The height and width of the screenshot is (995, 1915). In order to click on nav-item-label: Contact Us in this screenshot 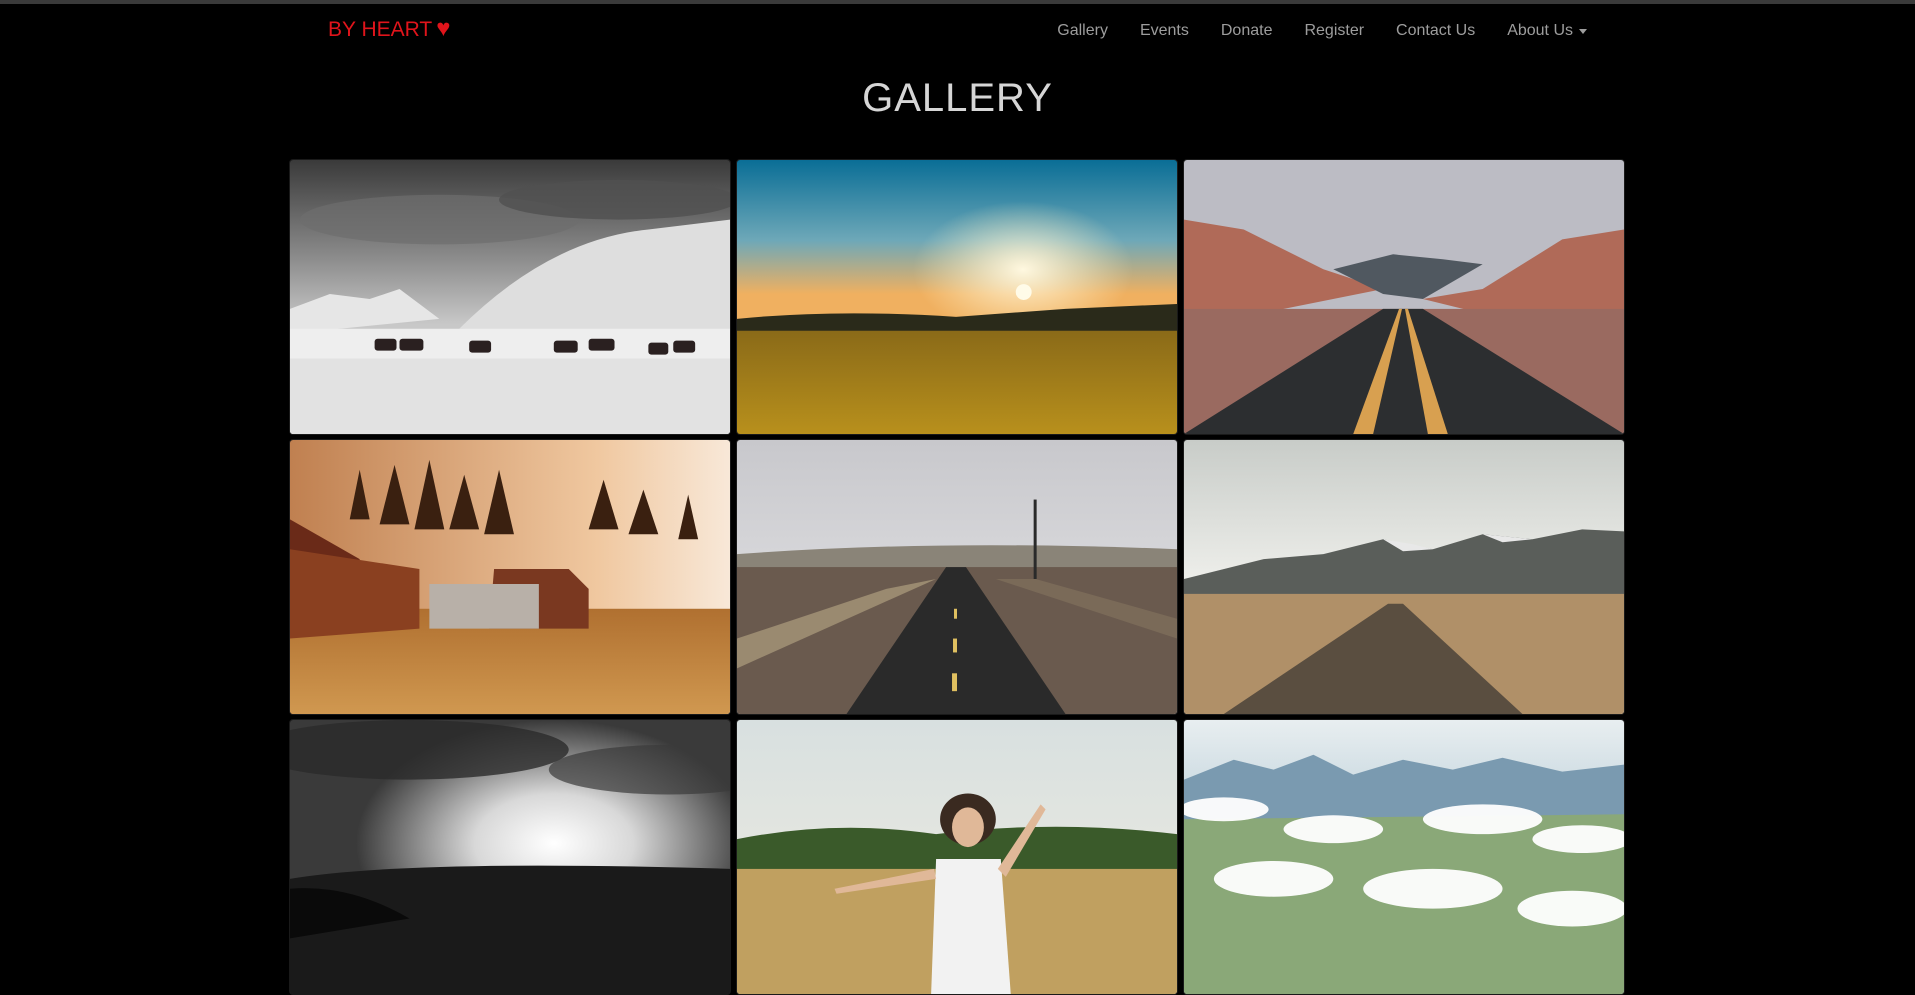, I will do `click(1436, 30)`.